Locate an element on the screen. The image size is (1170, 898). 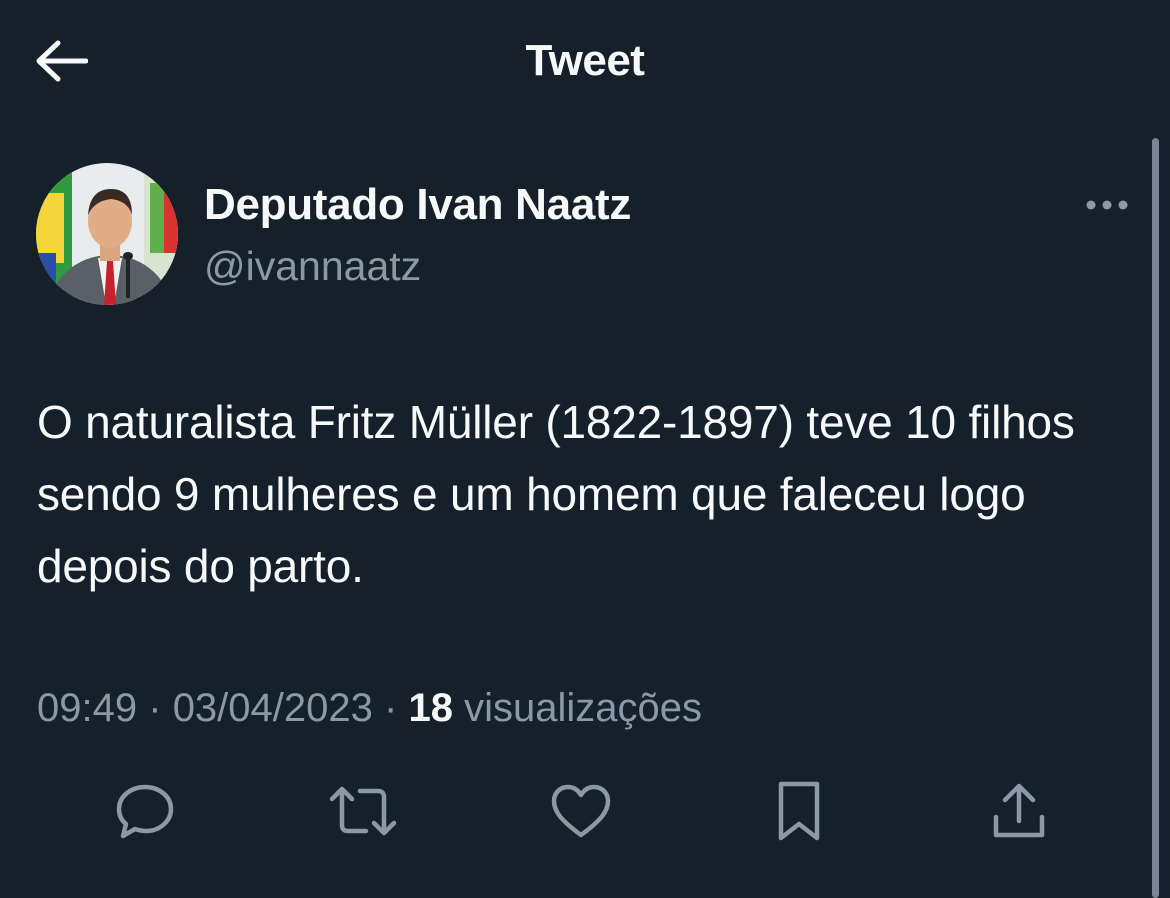
views-label: visualizações is located at coordinates (583, 708).